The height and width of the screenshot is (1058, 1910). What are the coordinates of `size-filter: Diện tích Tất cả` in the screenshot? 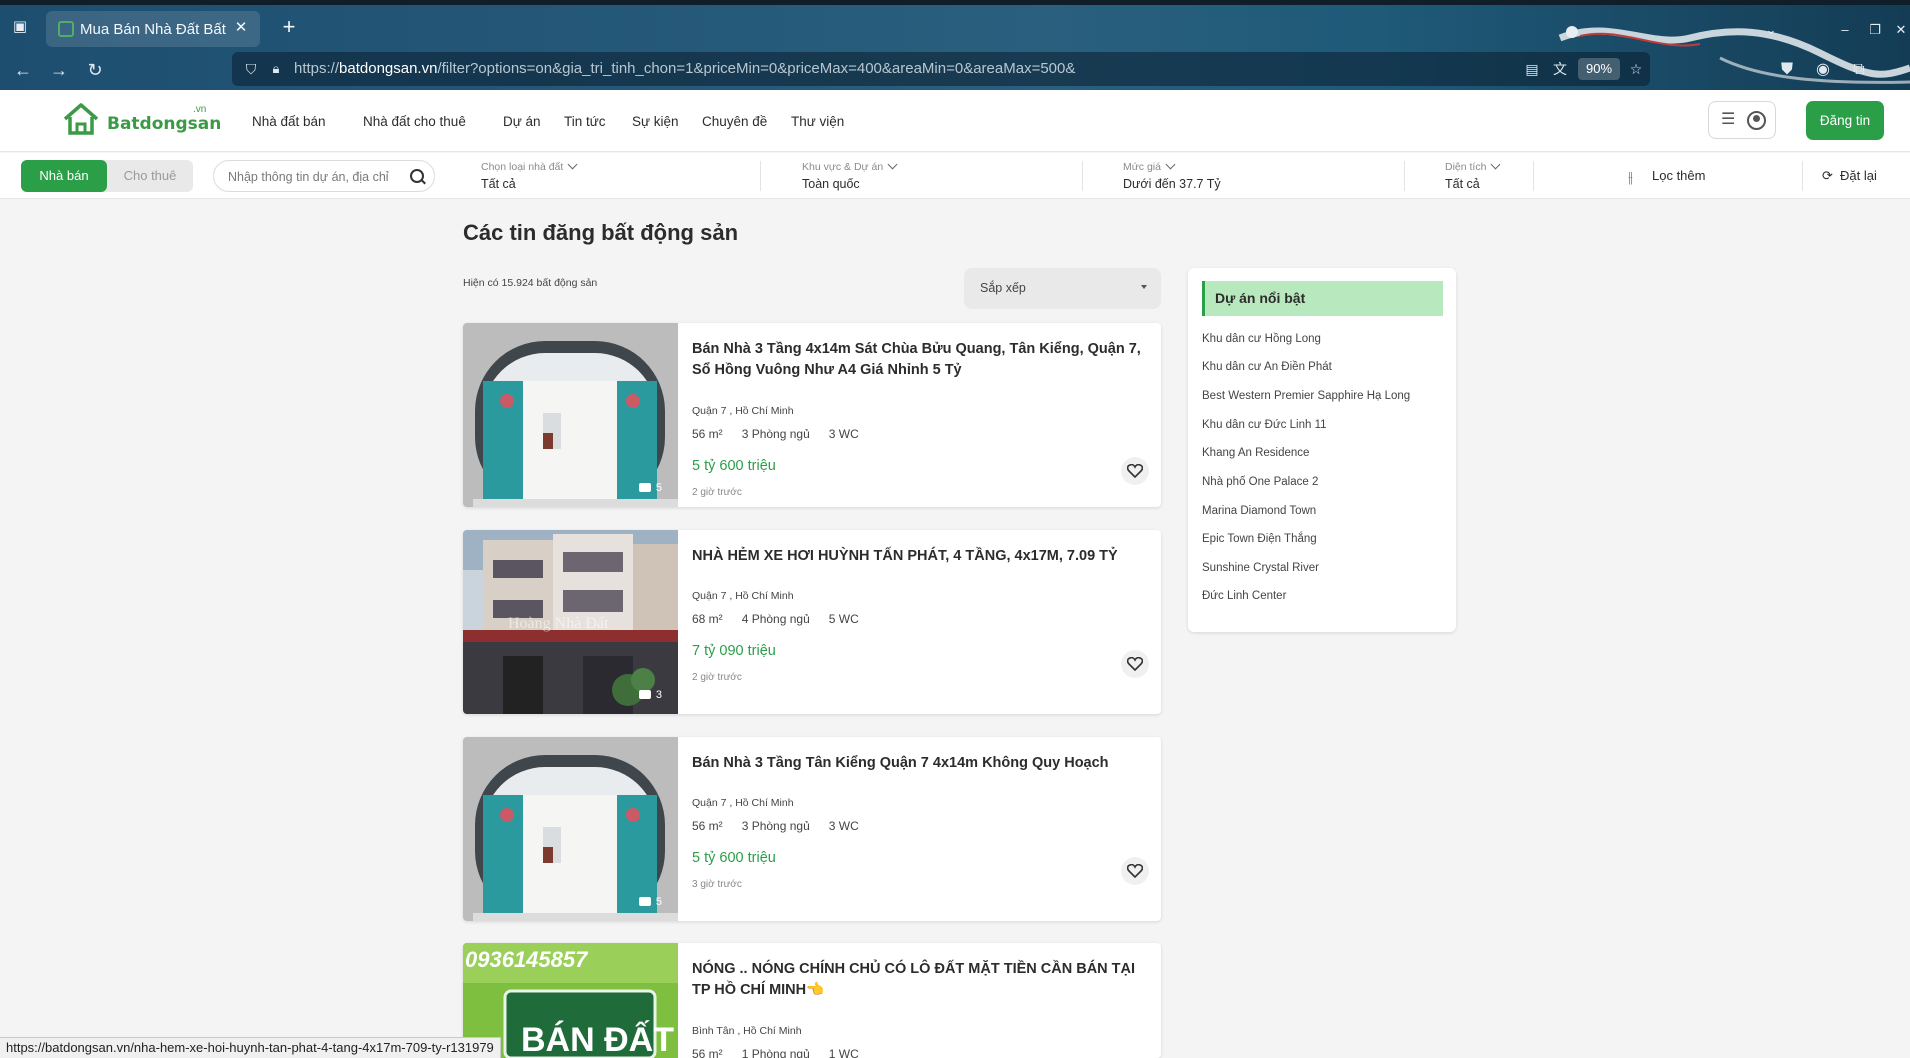 It's located at (1510, 176).